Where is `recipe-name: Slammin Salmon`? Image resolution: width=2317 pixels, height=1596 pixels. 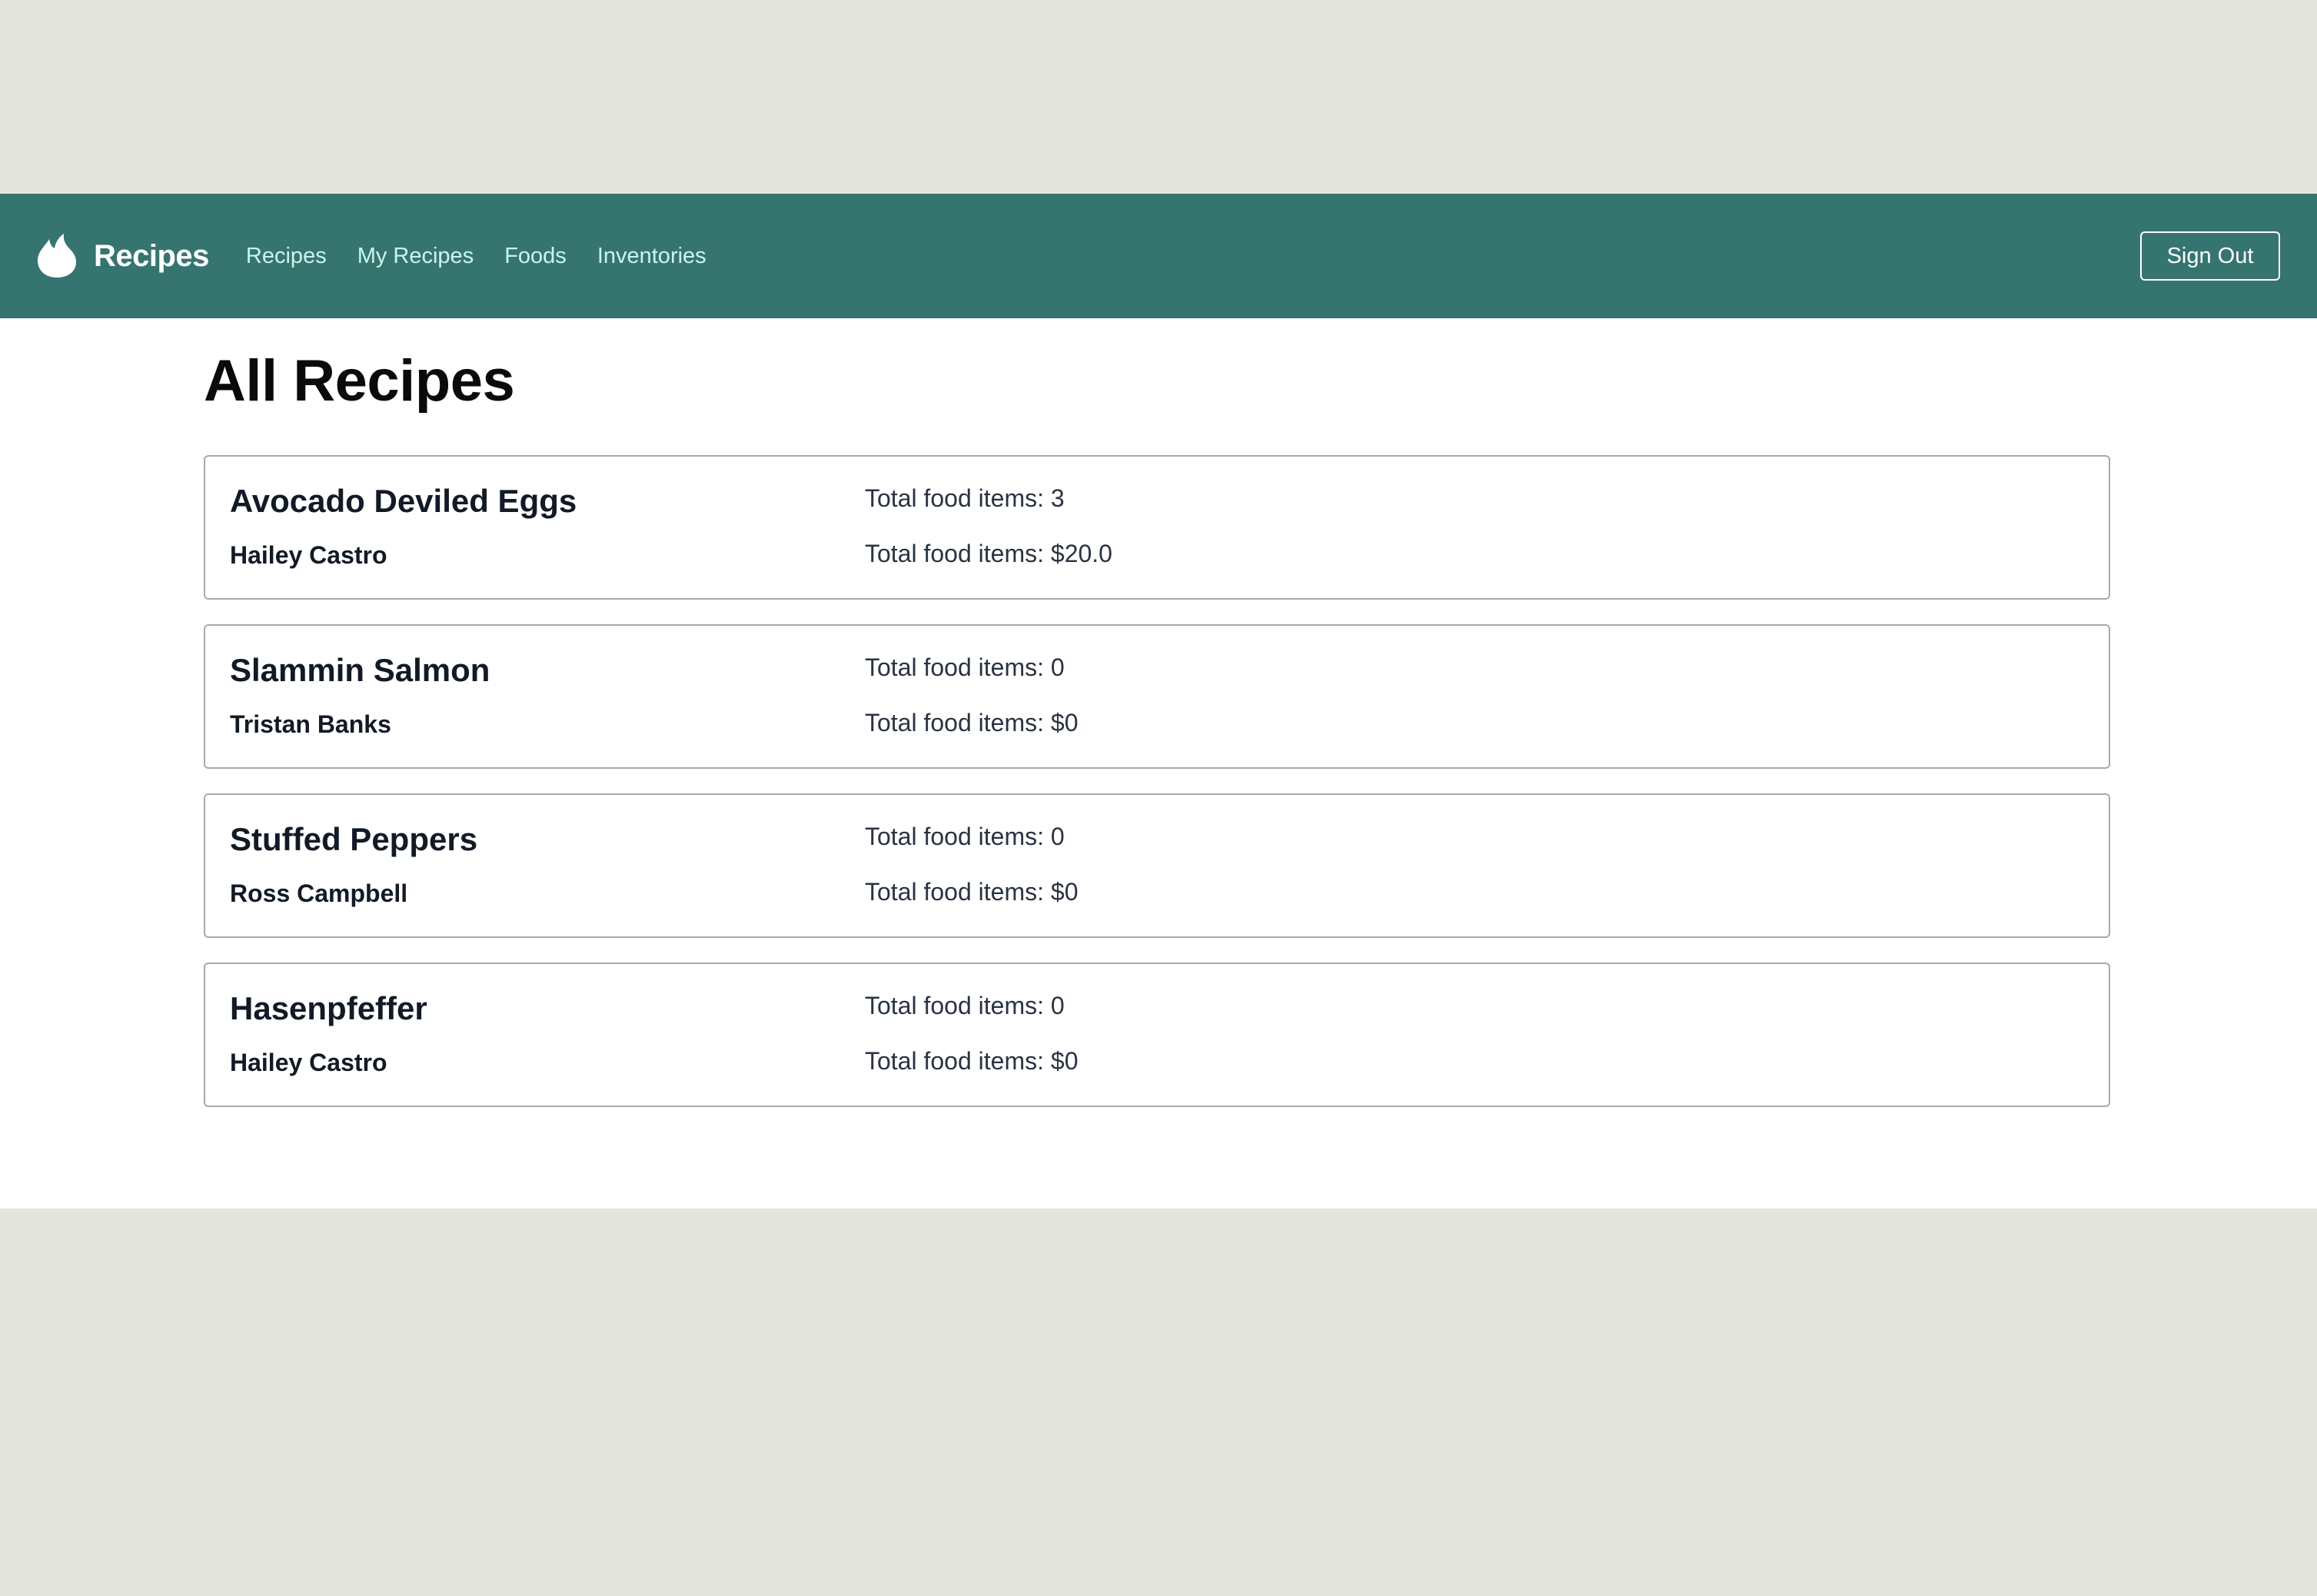 recipe-name: Slammin Salmon is located at coordinates (360, 670).